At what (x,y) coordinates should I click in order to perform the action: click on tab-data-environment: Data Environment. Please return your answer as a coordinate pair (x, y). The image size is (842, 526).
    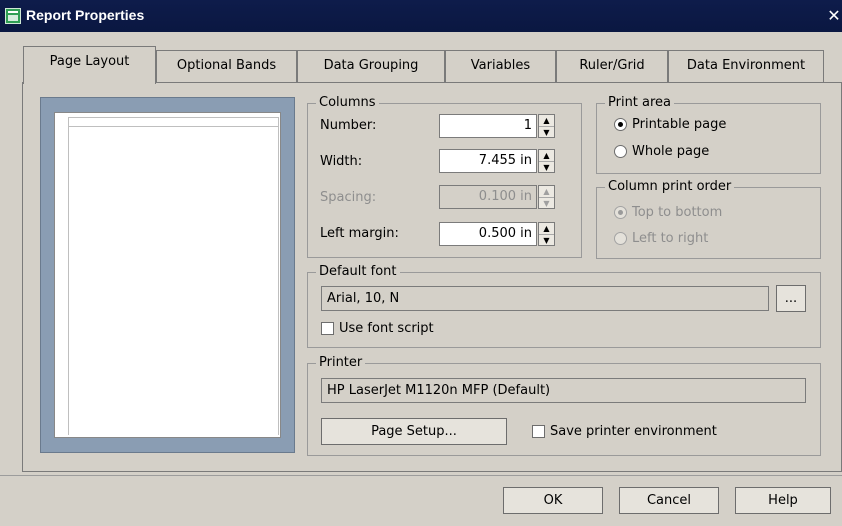
    Looking at the image, I should click on (746, 66).